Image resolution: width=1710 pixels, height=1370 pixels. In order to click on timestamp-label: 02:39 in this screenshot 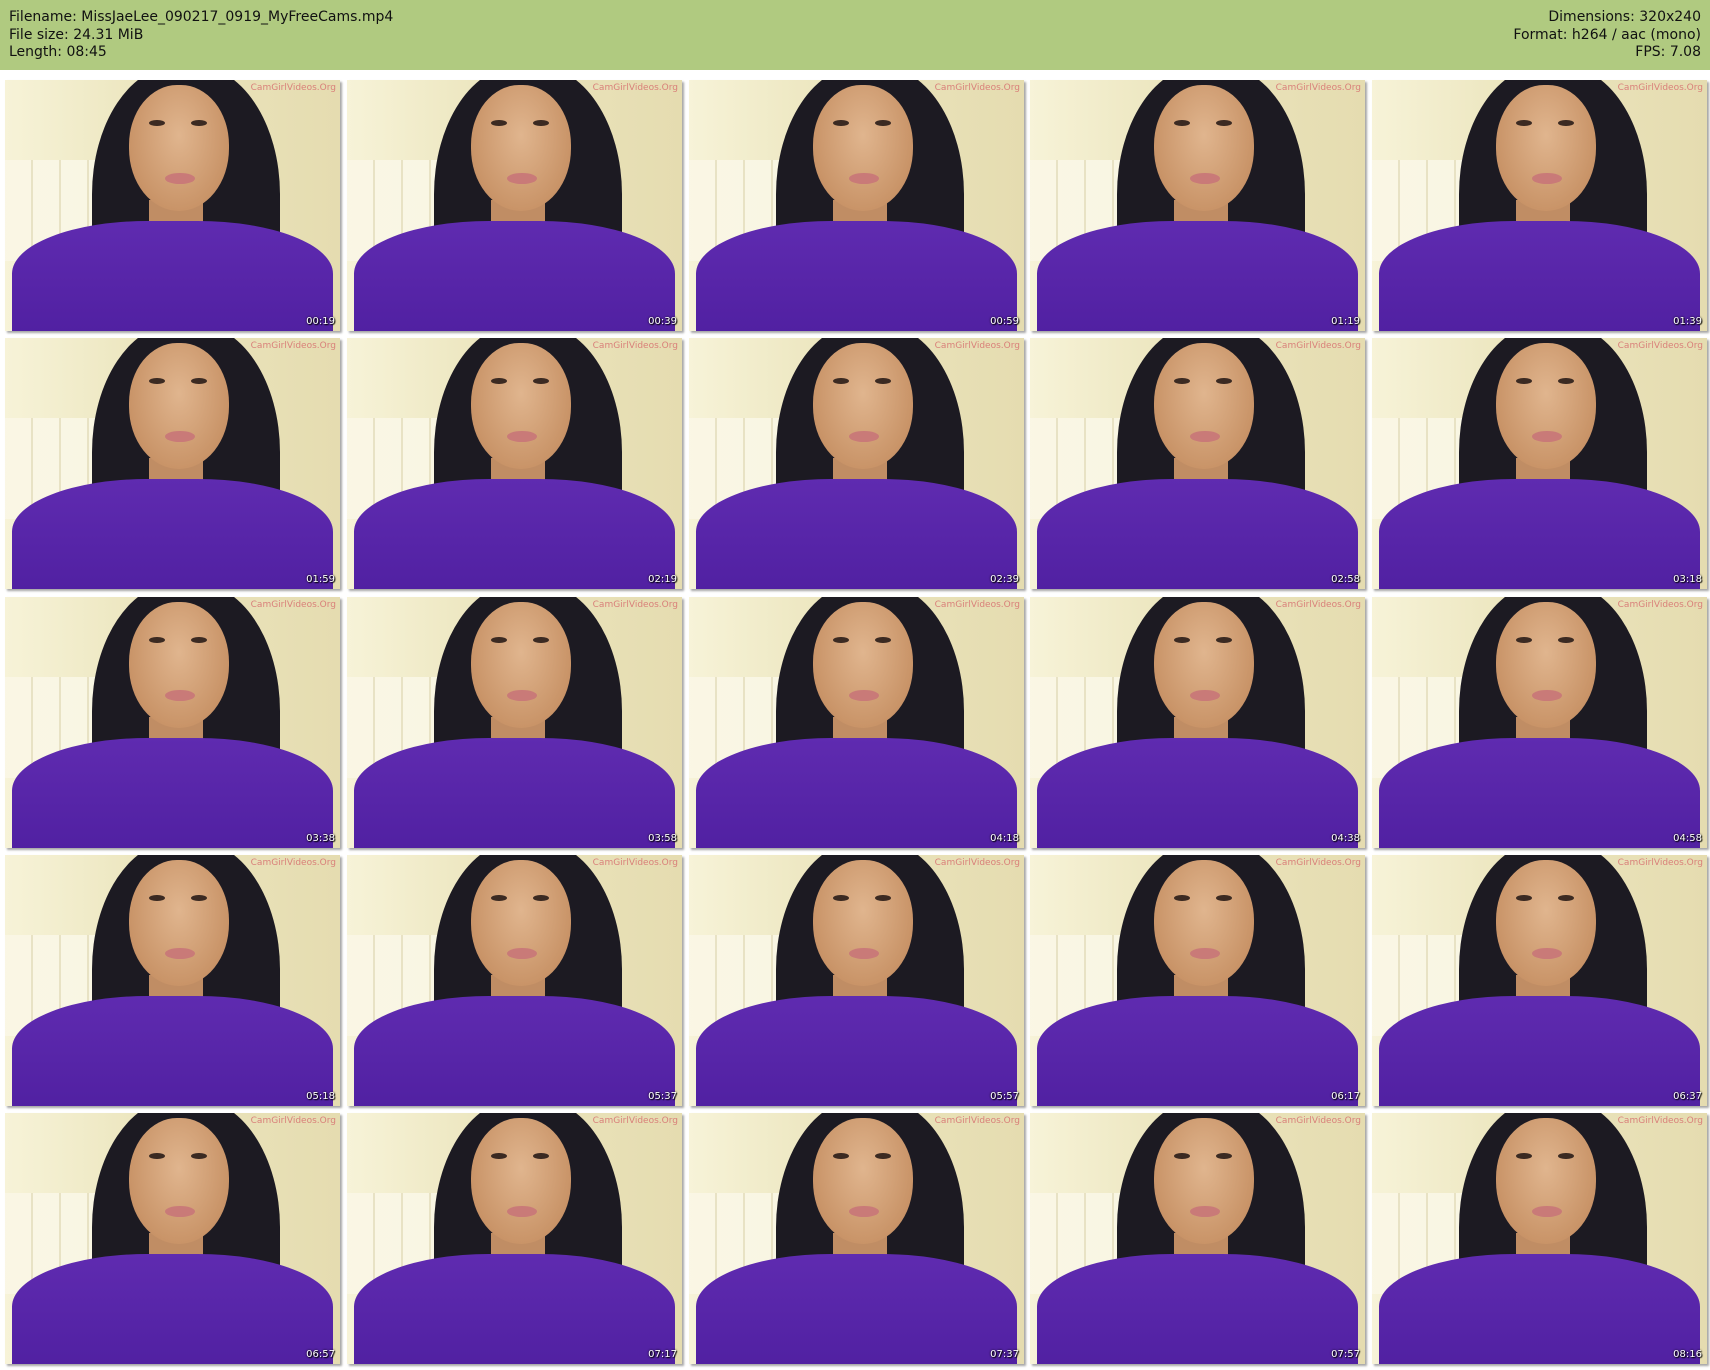, I will do `click(1004, 579)`.